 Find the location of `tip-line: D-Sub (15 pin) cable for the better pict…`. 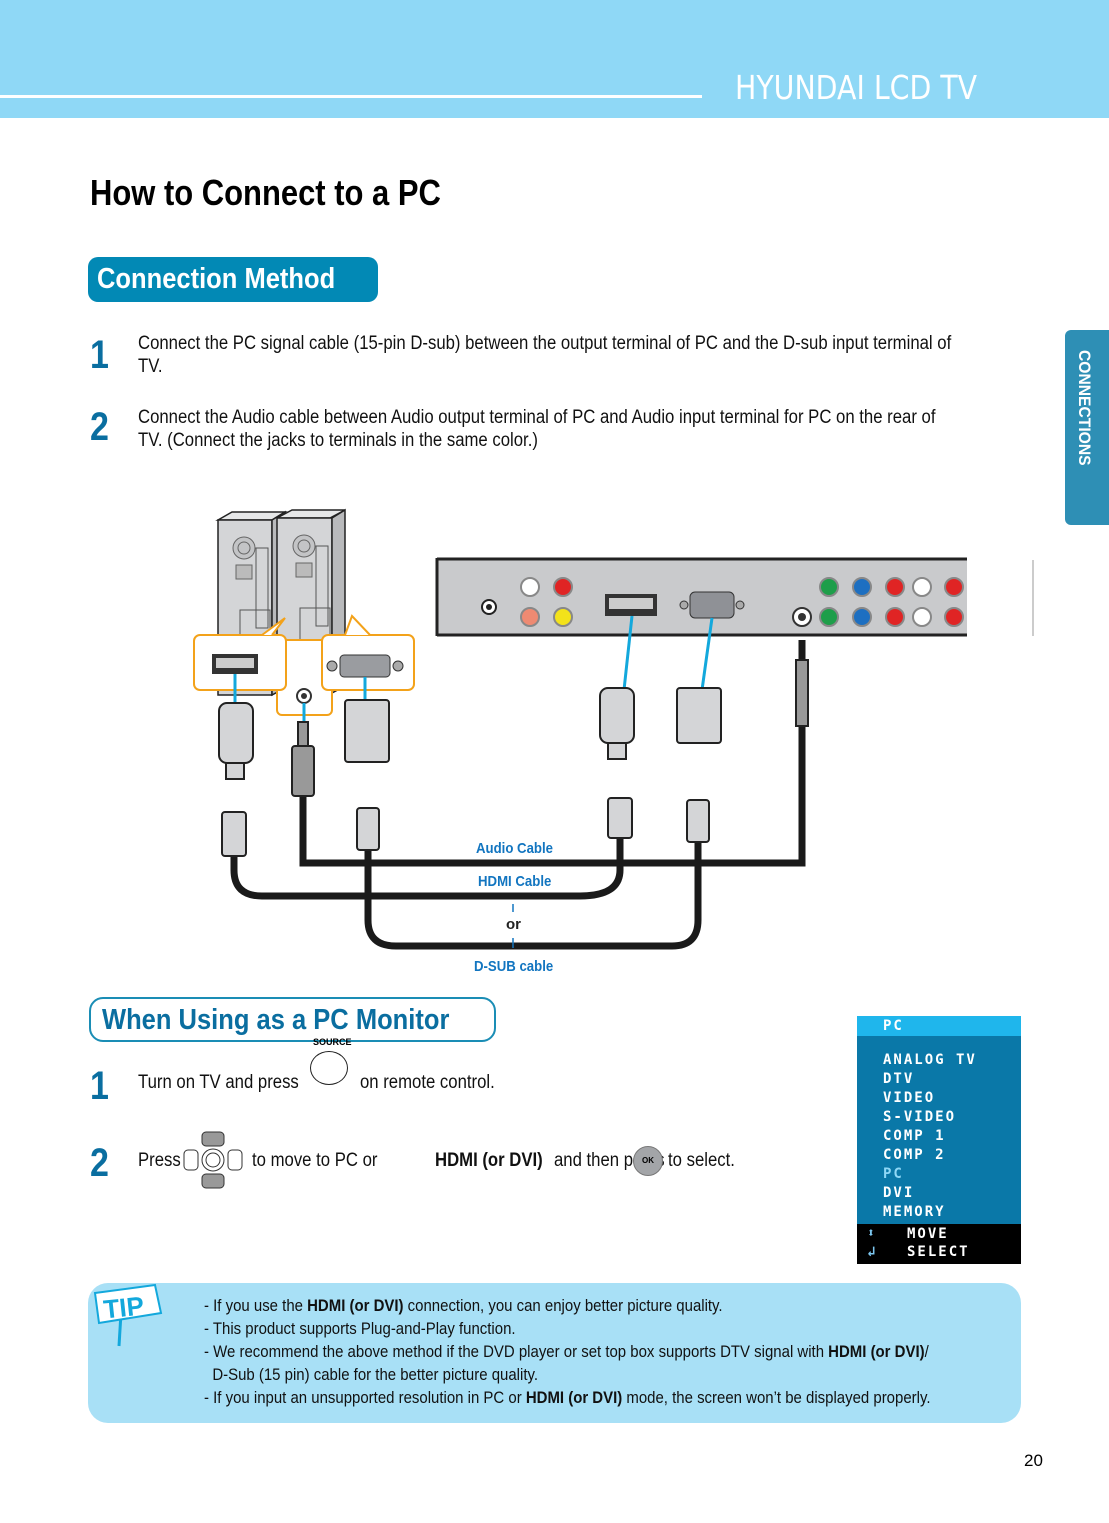

tip-line: D-Sub (15 pin) cable for the better pict… is located at coordinates (371, 1374).